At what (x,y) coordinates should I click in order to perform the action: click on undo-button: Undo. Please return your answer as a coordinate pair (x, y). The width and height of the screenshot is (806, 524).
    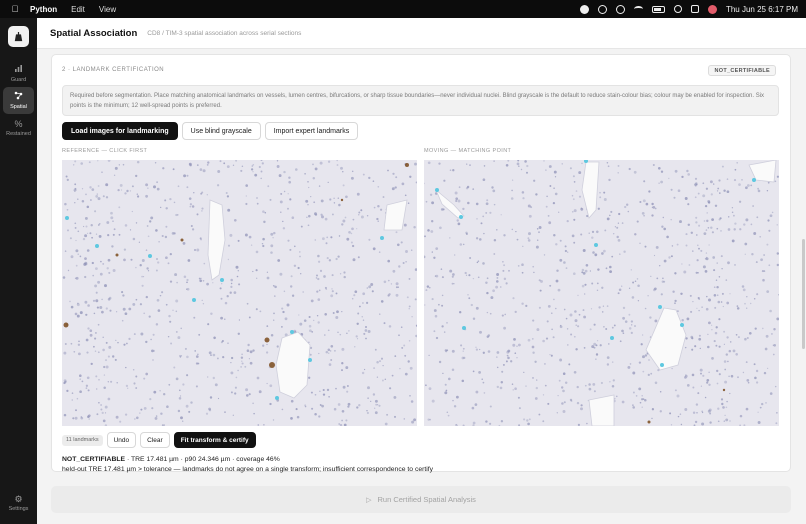
    Looking at the image, I should click on (121, 440).